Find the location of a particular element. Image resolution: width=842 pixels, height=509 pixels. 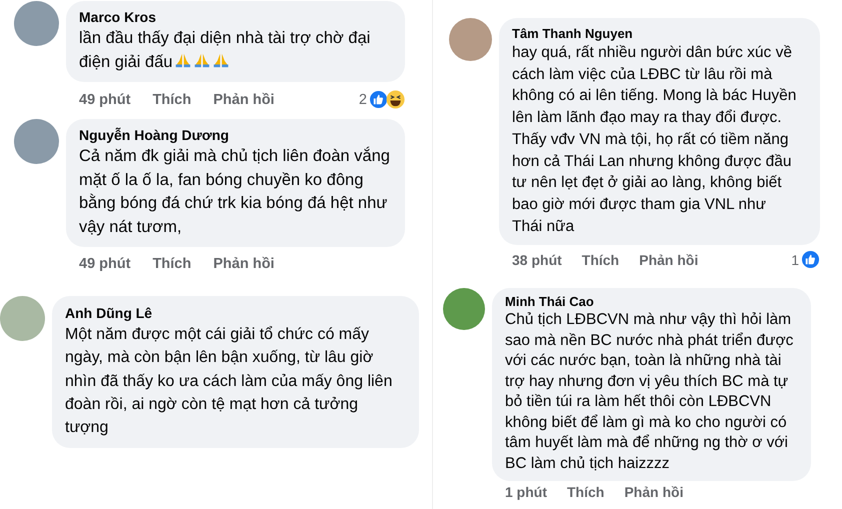

comment-text: Chủ tịch LĐBCVN mà như vậy thì hỏi làm sao mà nền BC nước nhà phát triển được với các nước bạn, toàn là những nhà tài trợ hay nhưng đơn vị yêu thích BC mà tự bỏ tiền túi ra làm hết thôi còn LĐBCVN không biết để làm gì mà ko cho người có tâm huyết làm mà để những ng thờ ơ với BC làm chủ tịch haizzzz is located at coordinates (649, 392).